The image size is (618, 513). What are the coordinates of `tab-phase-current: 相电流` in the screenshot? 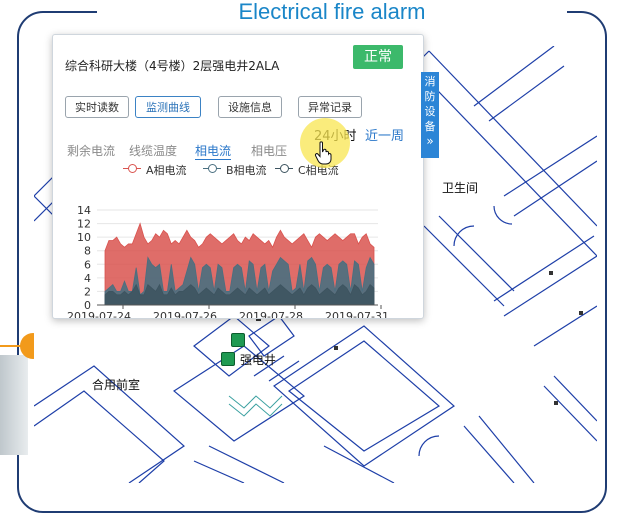 It's located at (213, 151).